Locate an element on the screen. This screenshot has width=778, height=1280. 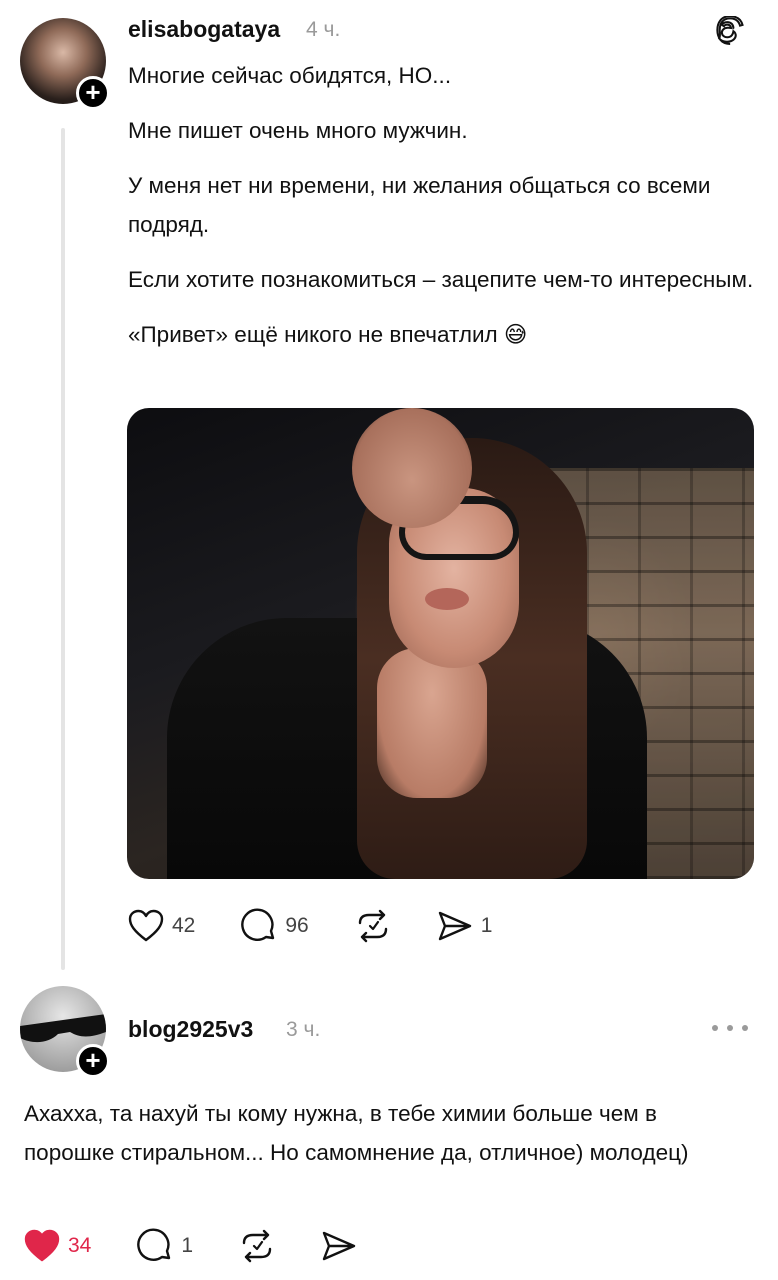
share-button is located at coordinates (339, 1246).